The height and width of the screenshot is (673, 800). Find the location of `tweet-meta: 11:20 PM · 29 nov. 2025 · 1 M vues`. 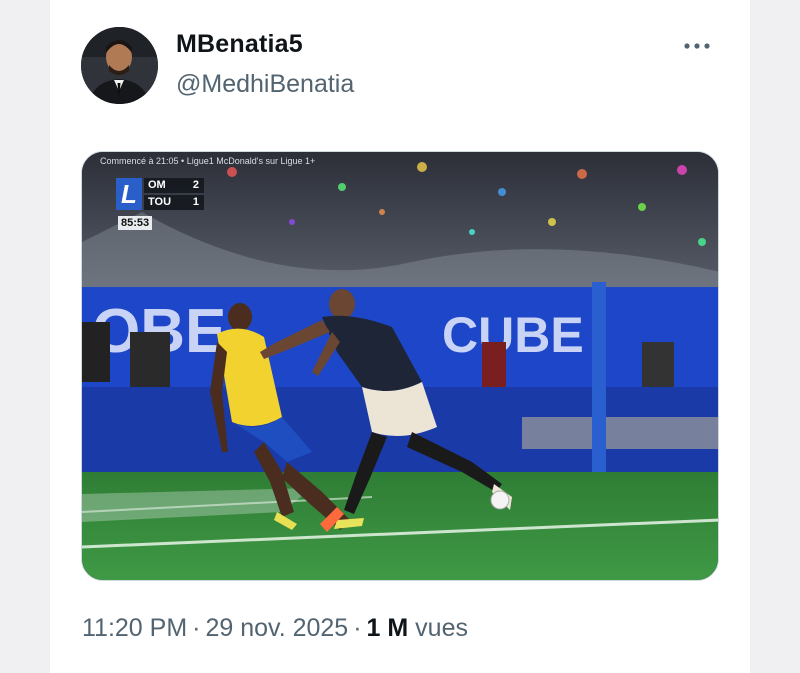

tweet-meta: 11:20 PM · 29 nov. 2025 · 1 M vues is located at coordinates (275, 628).